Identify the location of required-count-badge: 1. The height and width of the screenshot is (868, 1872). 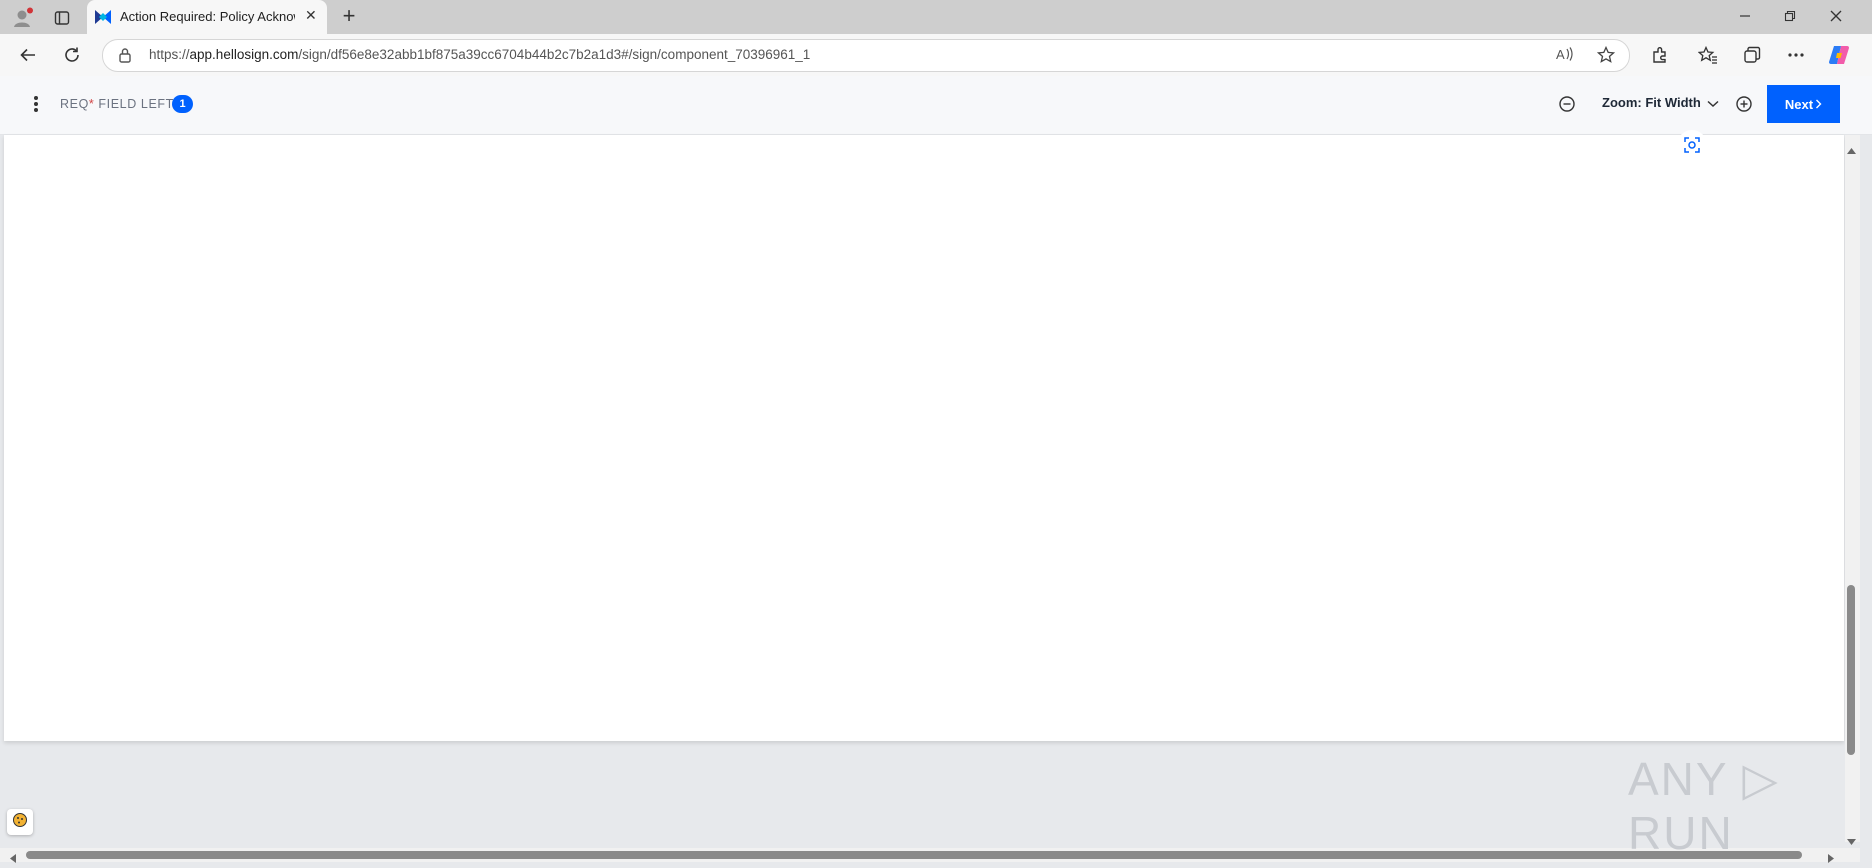
(182, 104).